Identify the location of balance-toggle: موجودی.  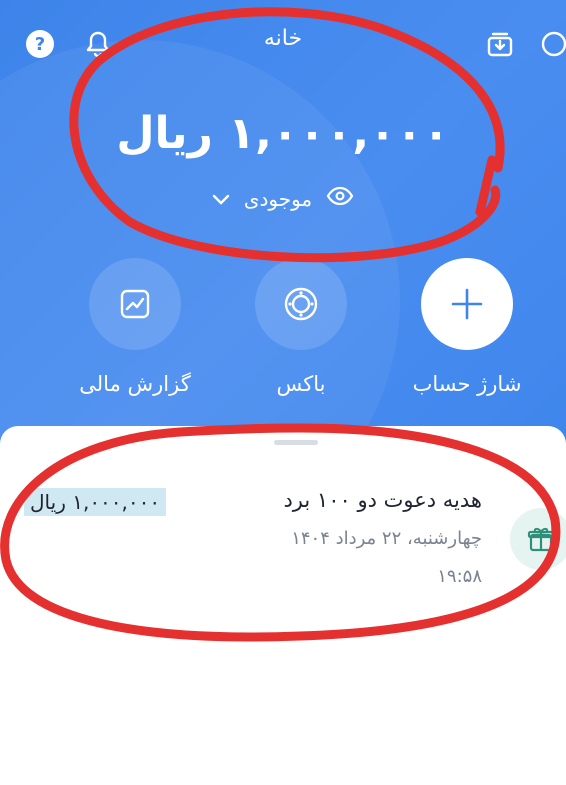
(283, 198).